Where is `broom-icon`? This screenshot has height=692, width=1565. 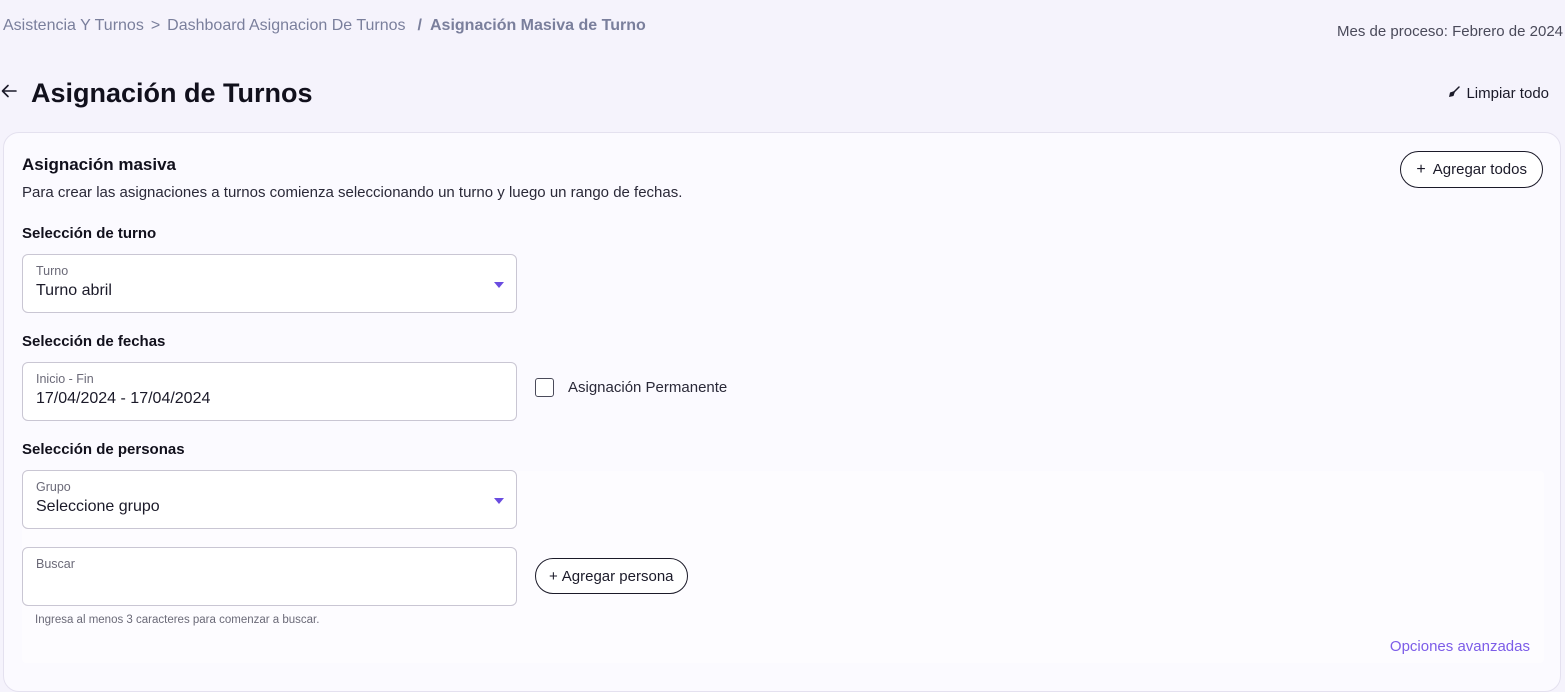
broom-icon is located at coordinates (1457, 93).